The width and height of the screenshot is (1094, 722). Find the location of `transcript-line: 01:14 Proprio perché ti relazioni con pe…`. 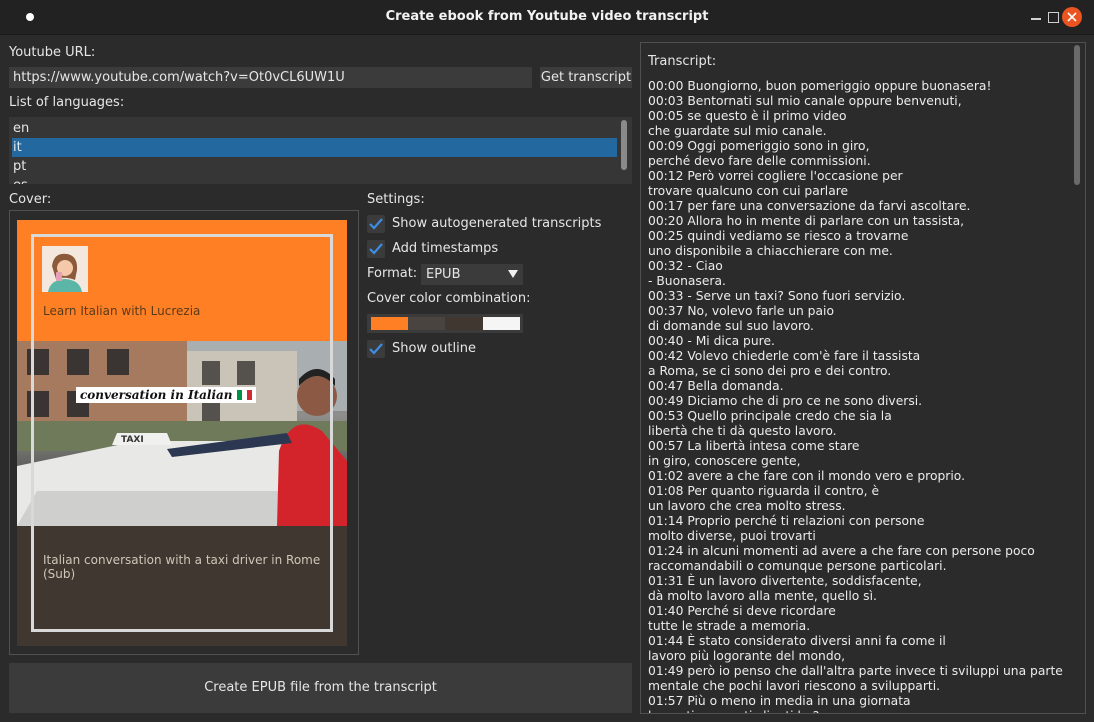

transcript-line: 01:14 Proprio perché ti relazioni con pe… is located at coordinates (786, 521).